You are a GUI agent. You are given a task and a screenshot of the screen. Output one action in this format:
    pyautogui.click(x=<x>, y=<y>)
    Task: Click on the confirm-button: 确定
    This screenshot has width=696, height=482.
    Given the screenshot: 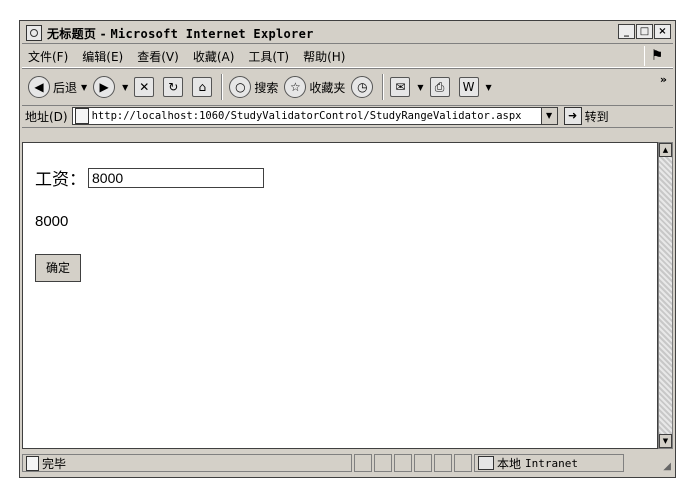 What is the action you would take?
    pyautogui.click(x=58, y=268)
    